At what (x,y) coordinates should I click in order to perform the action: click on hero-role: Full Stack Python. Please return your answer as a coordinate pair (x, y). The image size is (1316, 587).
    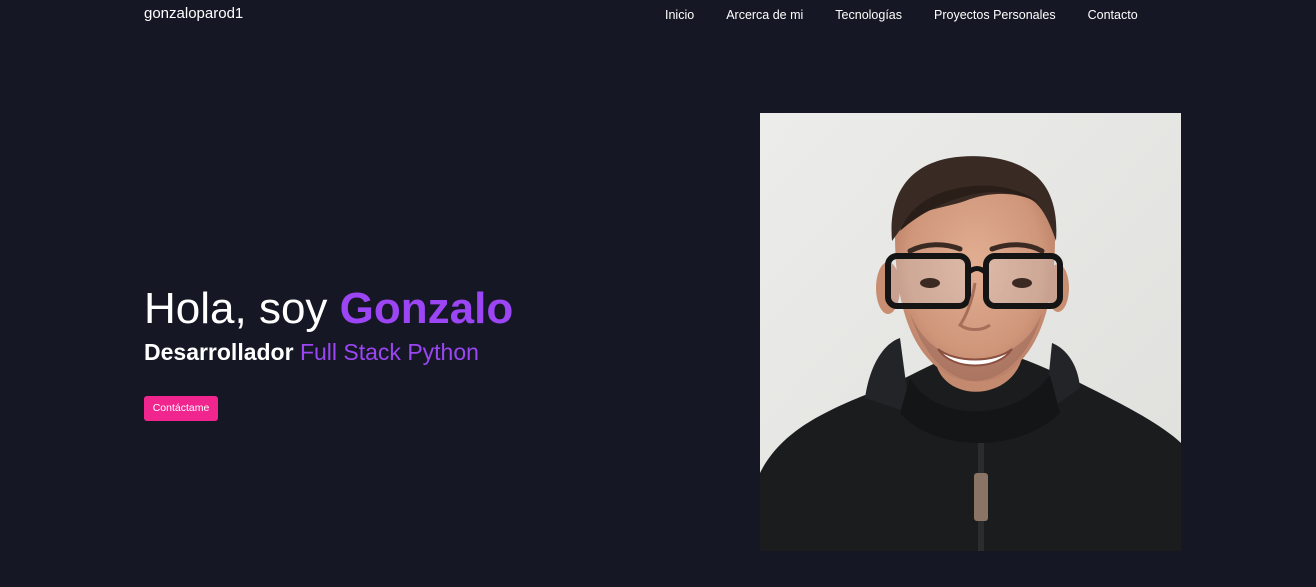
    Looking at the image, I should click on (389, 352).